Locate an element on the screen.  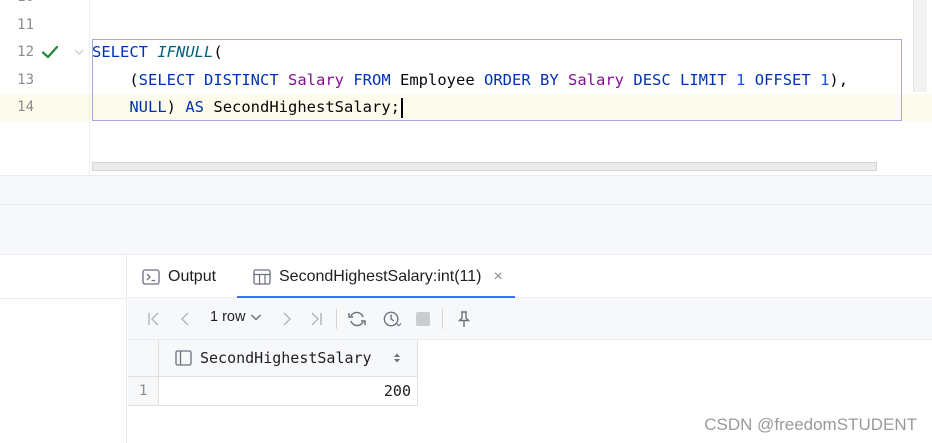
chevron-down-icon is located at coordinates (256, 317).